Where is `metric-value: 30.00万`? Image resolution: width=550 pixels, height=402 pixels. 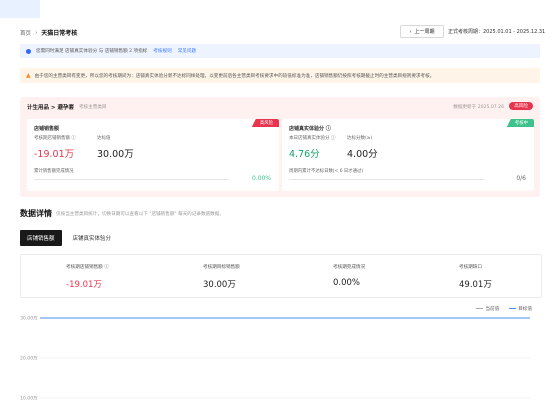 metric-value: 30.00万 is located at coordinates (219, 285).